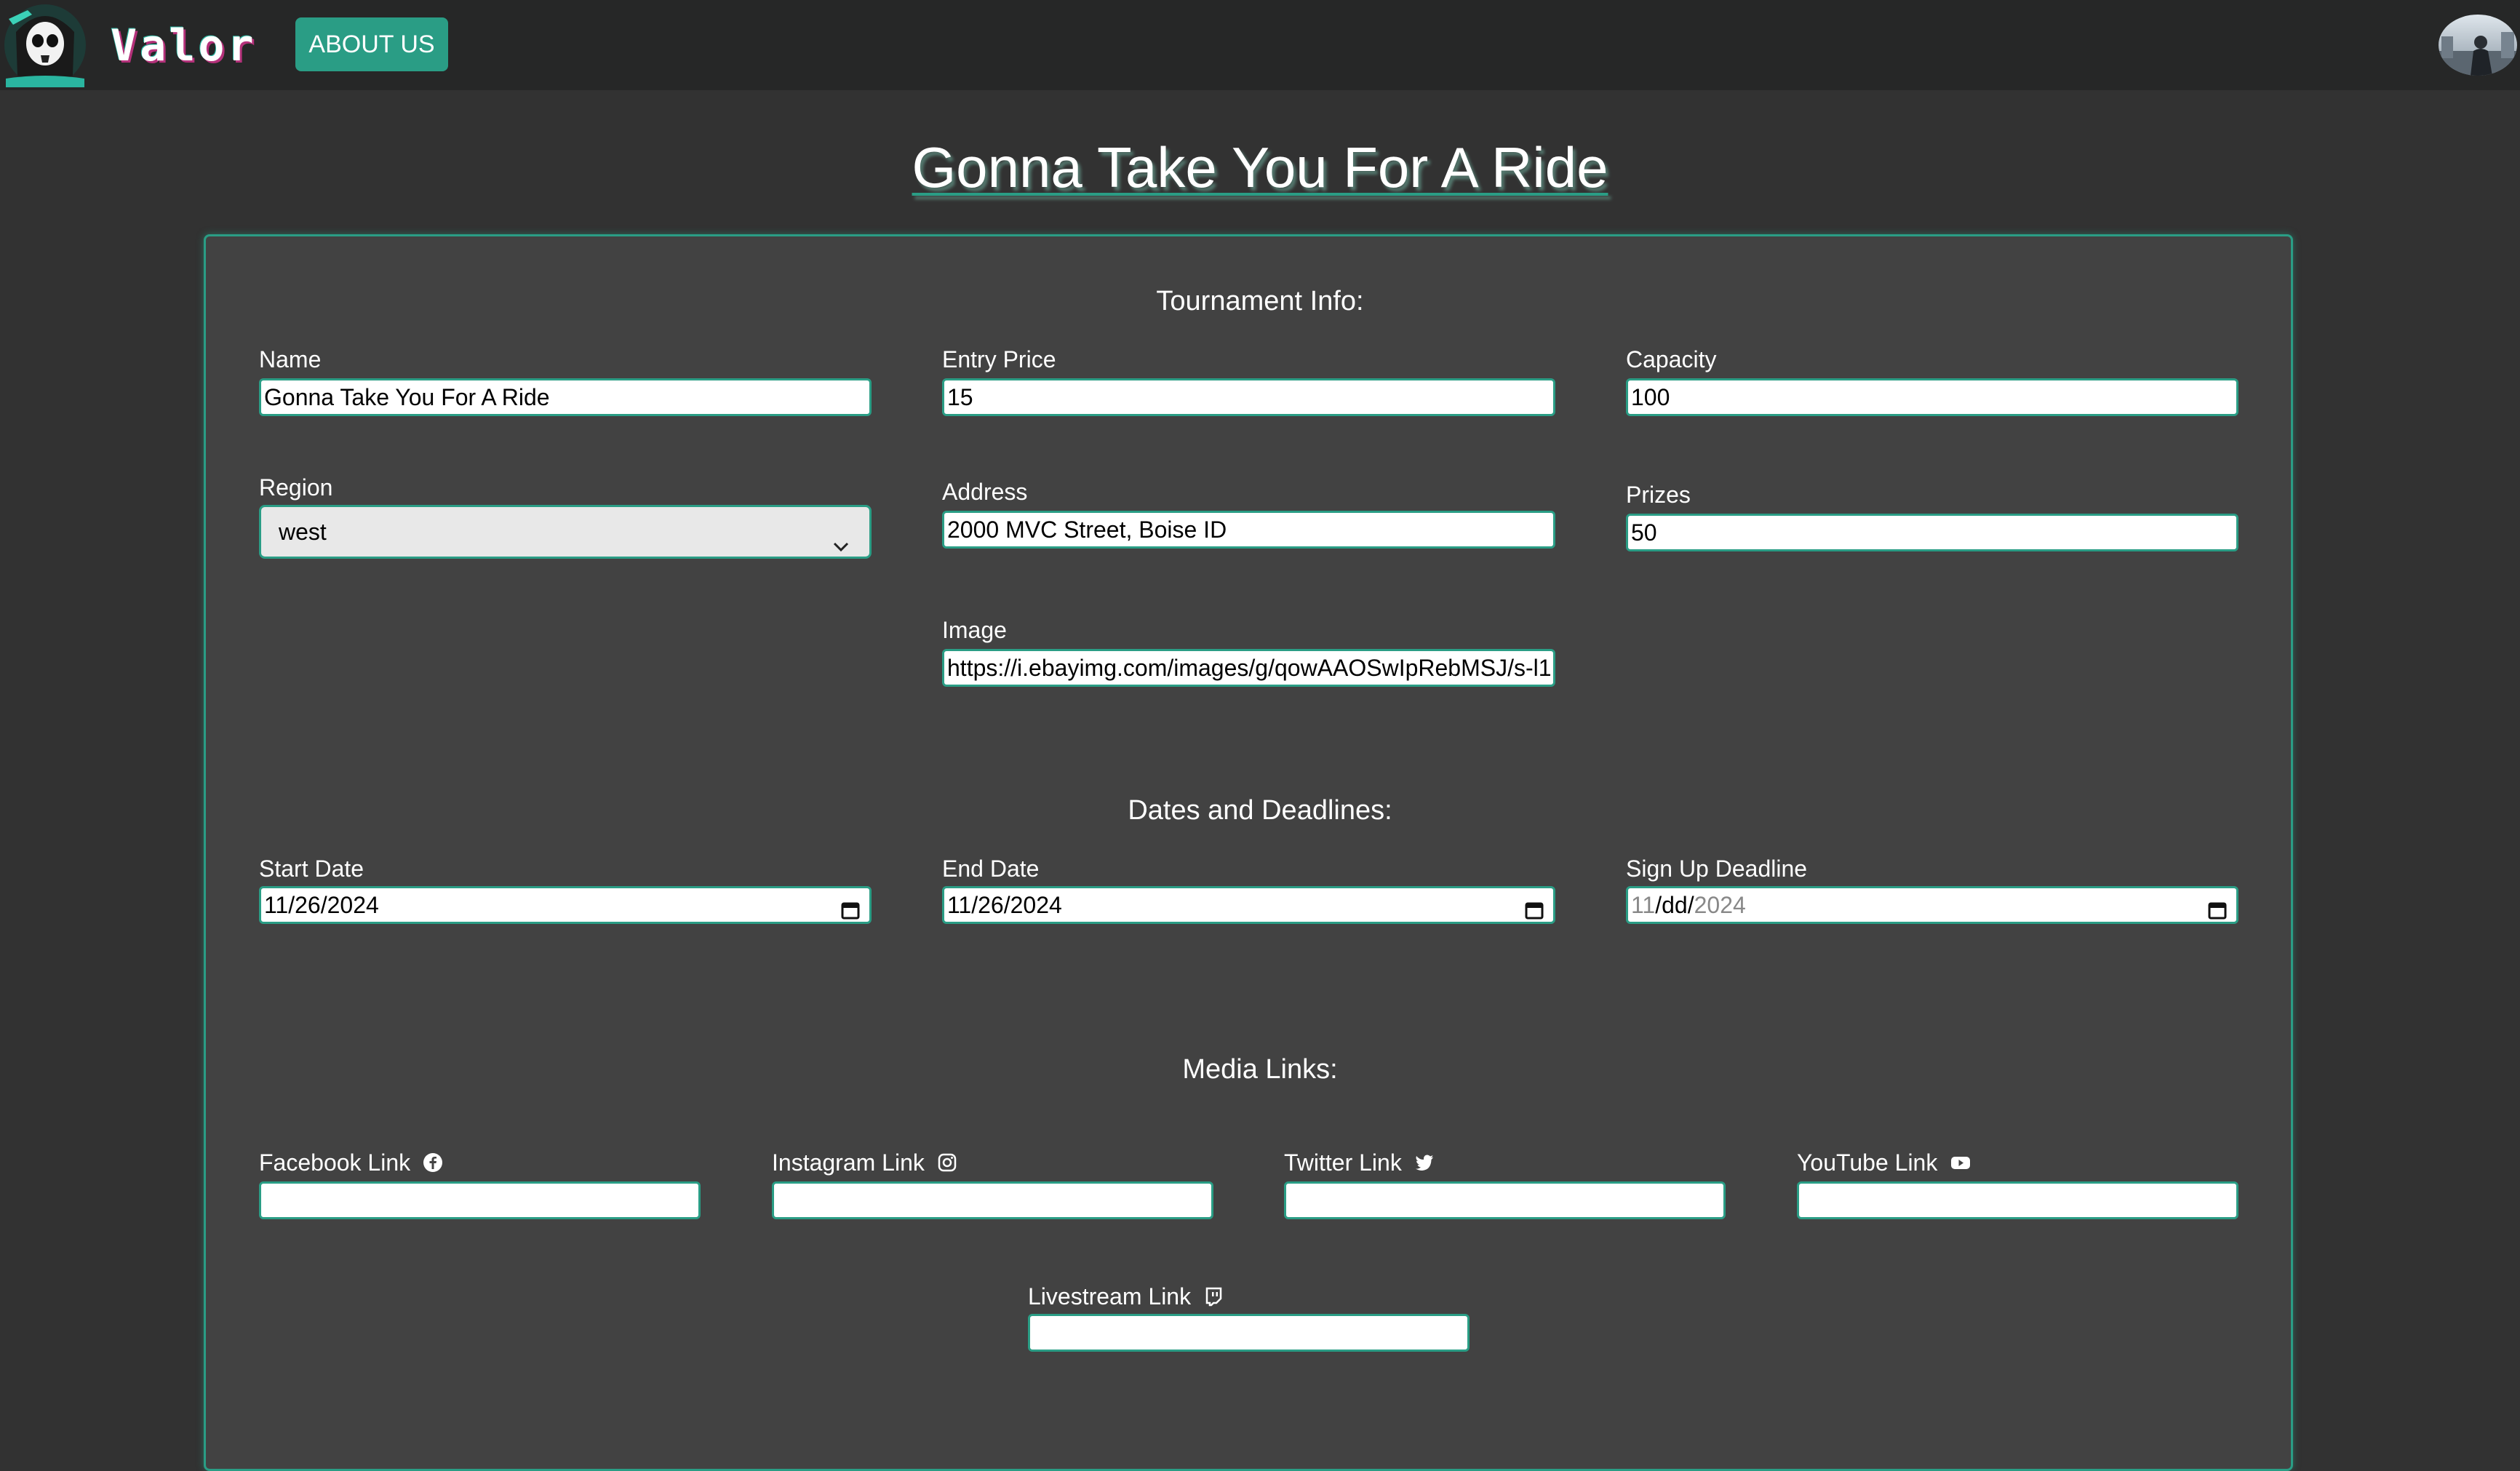 This screenshot has width=2520, height=1471. What do you see at coordinates (1720, 905) in the screenshot?
I see `signup-deadline-year: 2024` at bounding box center [1720, 905].